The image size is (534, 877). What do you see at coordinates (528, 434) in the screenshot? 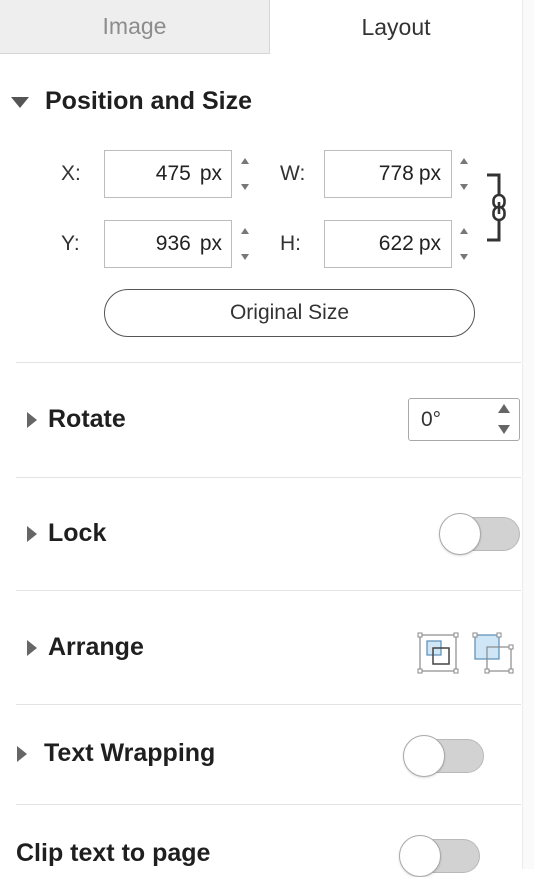
I see `scrollbar-track` at bounding box center [528, 434].